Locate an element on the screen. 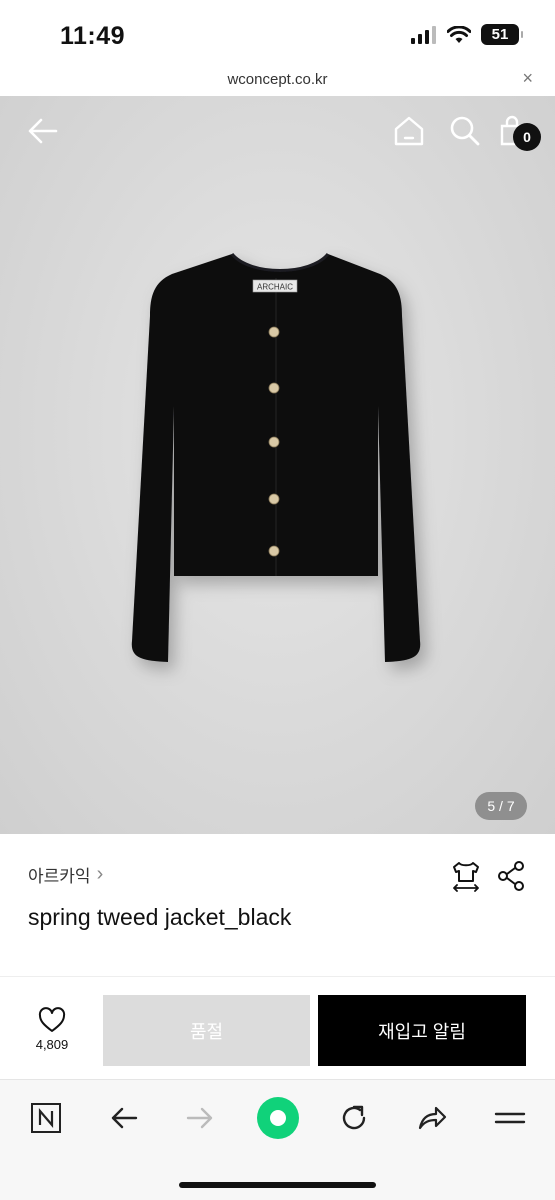 The width and height of the screenshot is (555, 1200). url-bar: wconcept.co.kr × is located at coordinates (277, 79).